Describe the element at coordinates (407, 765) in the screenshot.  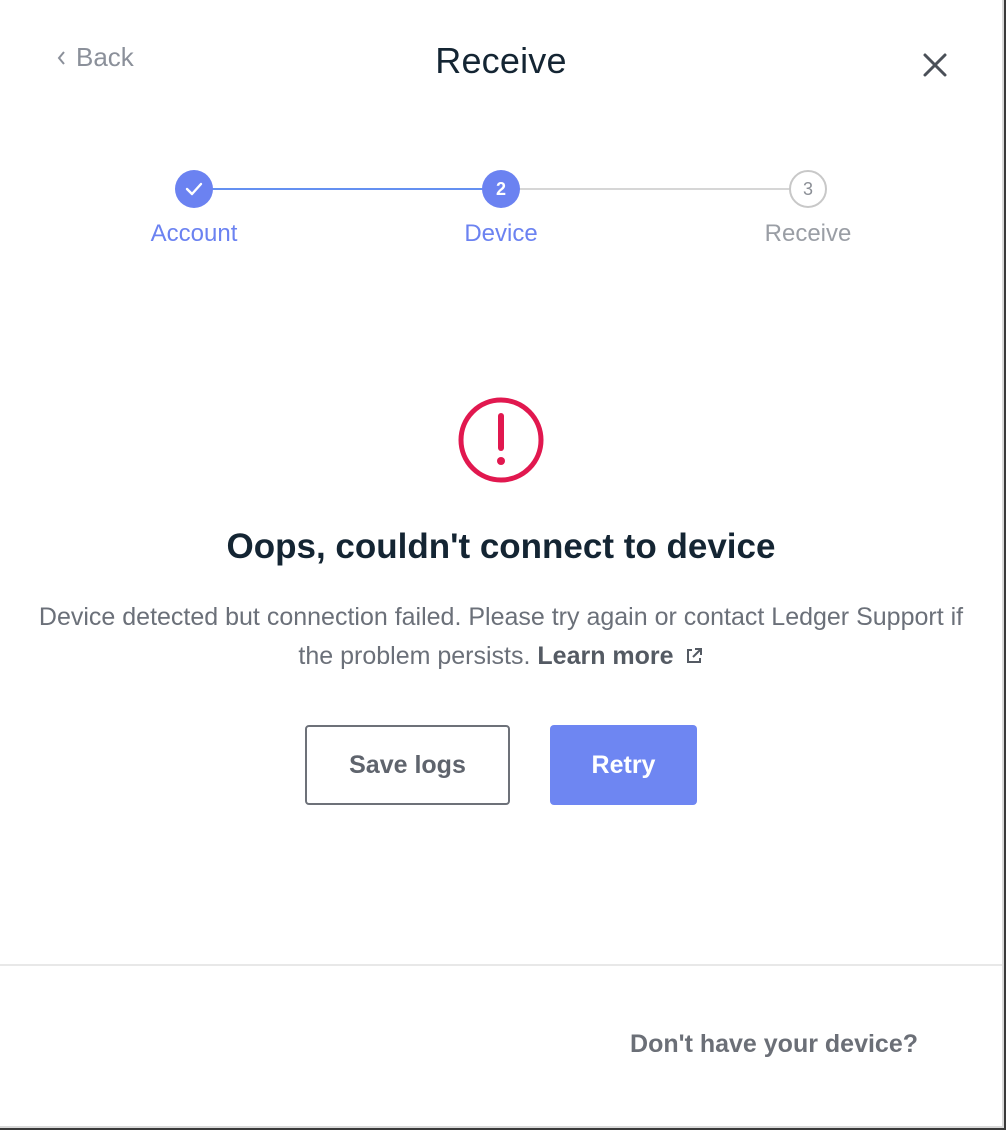
I see `save-logs-button: Save logs` at that location.